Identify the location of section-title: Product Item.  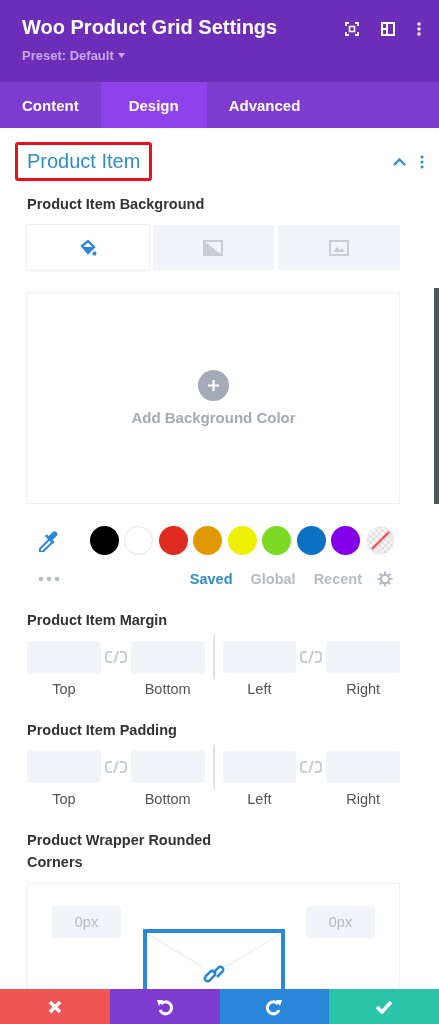
(84, 161).